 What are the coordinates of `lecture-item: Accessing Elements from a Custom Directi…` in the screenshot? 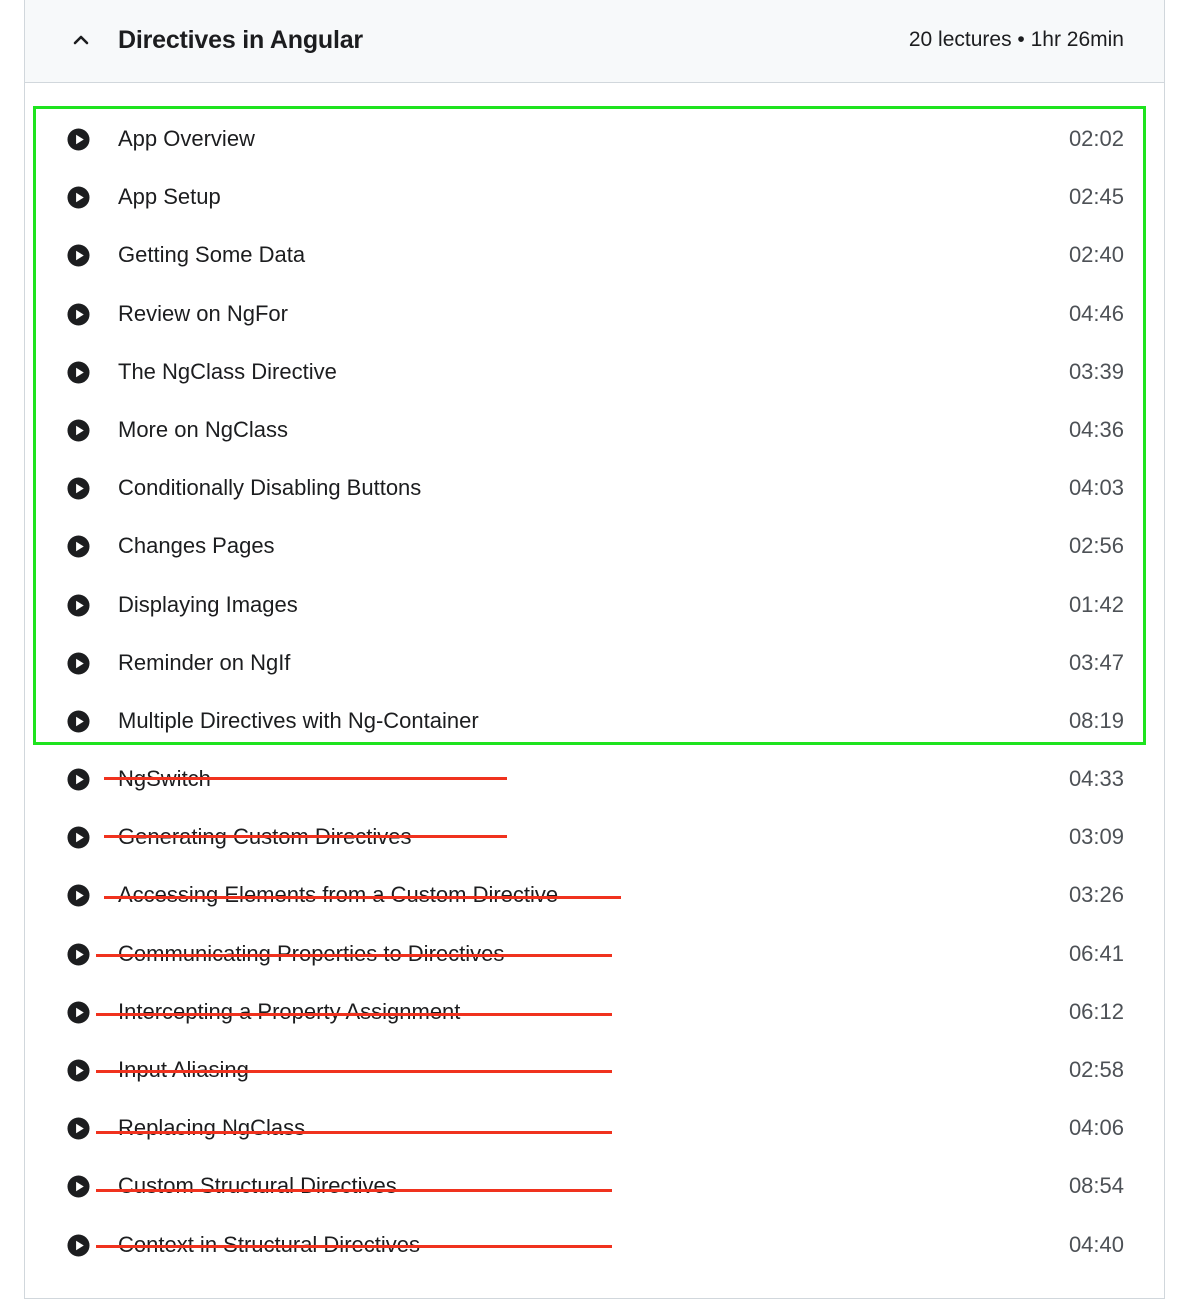 It's located at (594, 895).